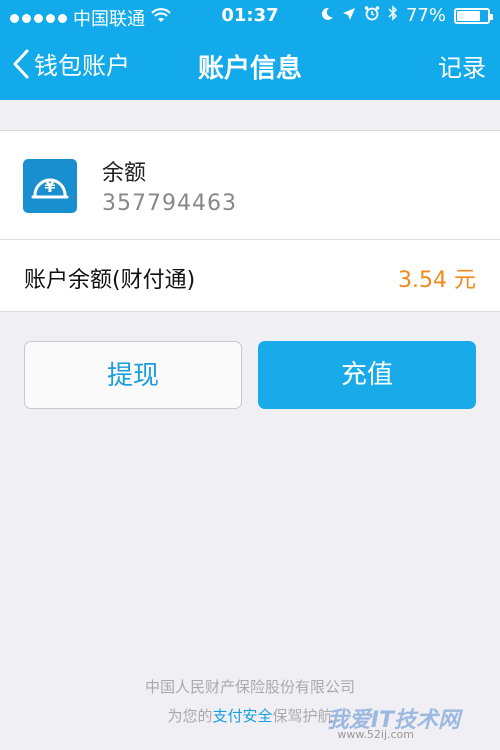 This screenshot has width=500, height=750. What do you see at coordinates (249, 687) in the screenshot?
I see `insurer-text: 中国人民财产保险股份有限公司` at bounding box center [249, 687].